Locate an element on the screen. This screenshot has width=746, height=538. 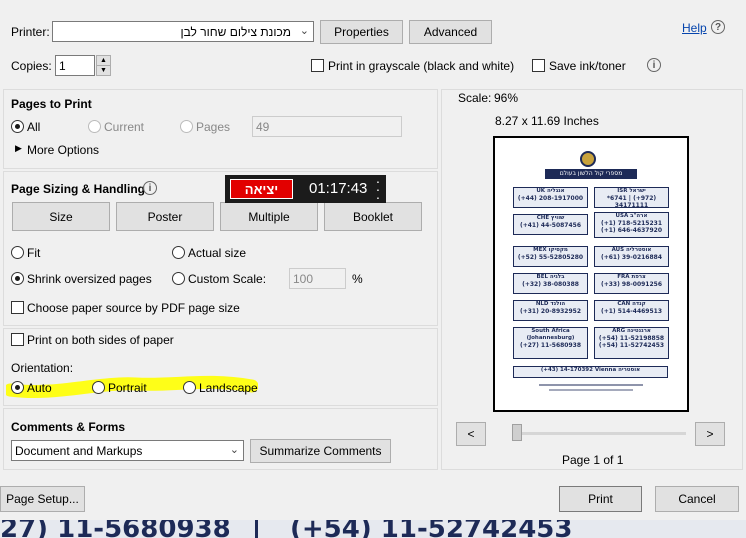
cancel-button: Cancel is located at coordinates (697, 499).